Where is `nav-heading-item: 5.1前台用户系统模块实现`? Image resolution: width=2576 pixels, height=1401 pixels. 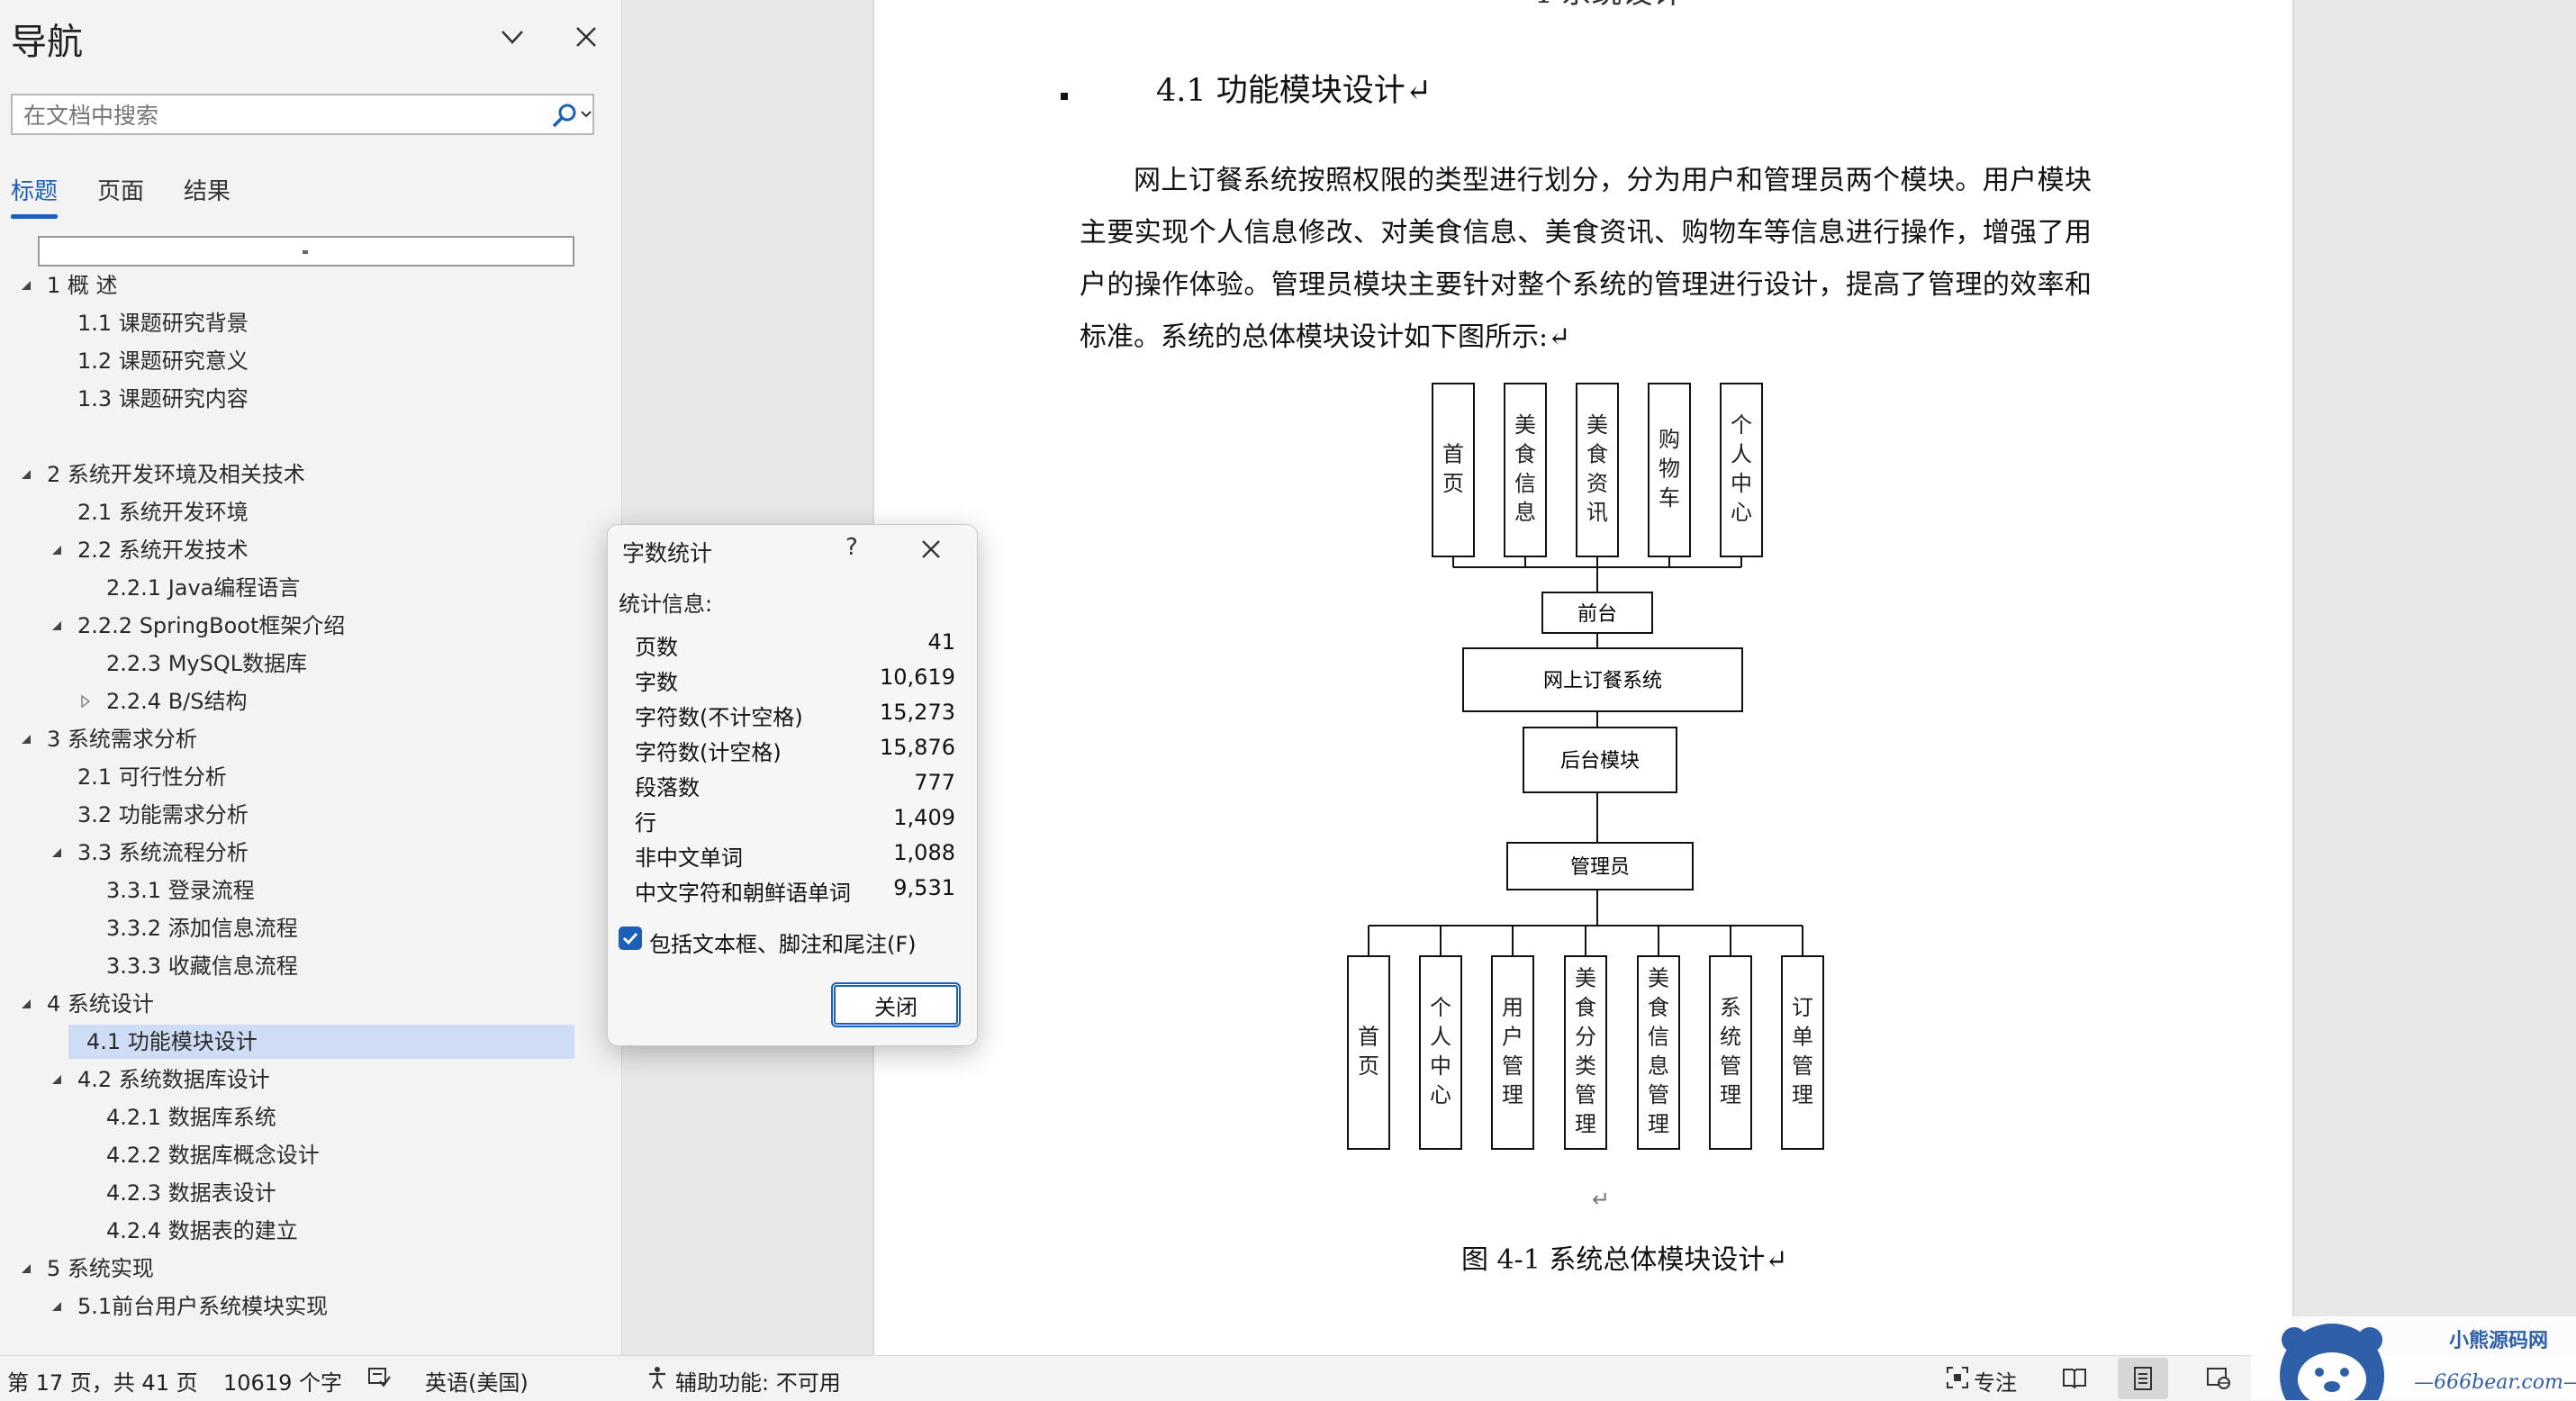
nav-heading-item: 5.1前台用户系统模块实现 is located at coordinates (288, 1306).